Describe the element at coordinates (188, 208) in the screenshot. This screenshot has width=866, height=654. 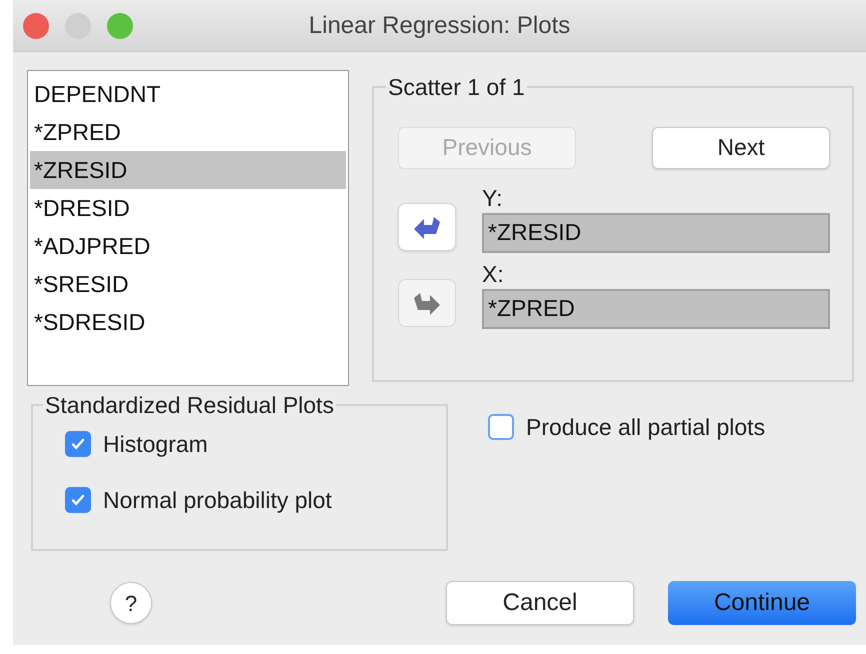
I see `list-item: *DRESID` at that location.